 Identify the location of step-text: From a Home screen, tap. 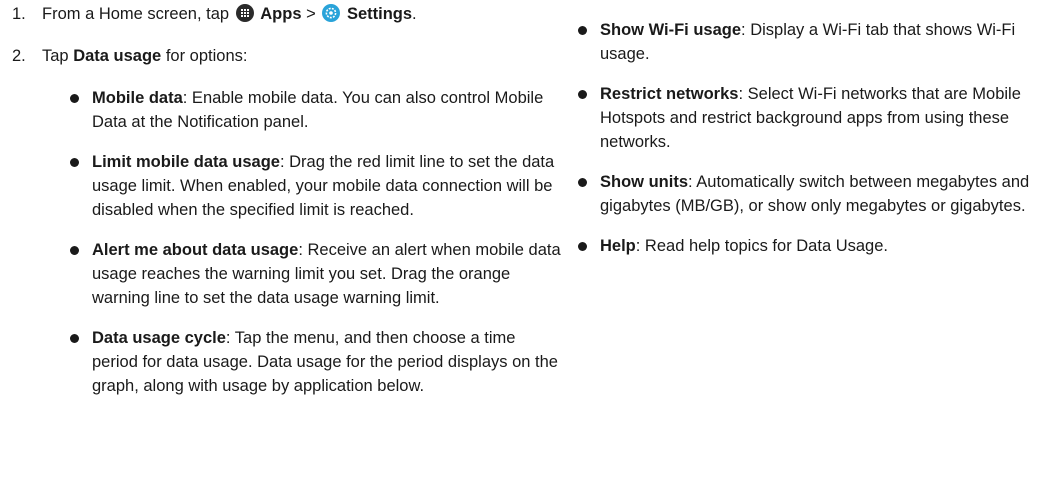
(136, 14).